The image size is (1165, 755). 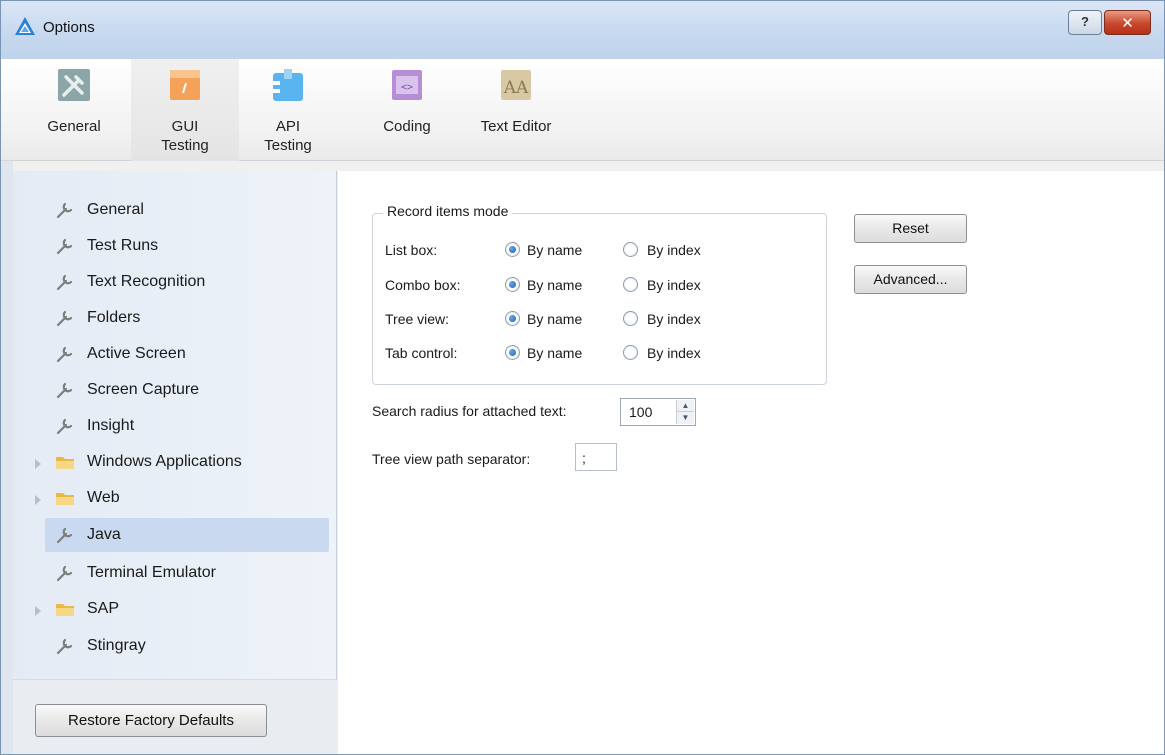 What do you see at coordinates (685, 406) in the screenshot?
I see `spin-up-icon: ▲` at bounding box center [685, 406].